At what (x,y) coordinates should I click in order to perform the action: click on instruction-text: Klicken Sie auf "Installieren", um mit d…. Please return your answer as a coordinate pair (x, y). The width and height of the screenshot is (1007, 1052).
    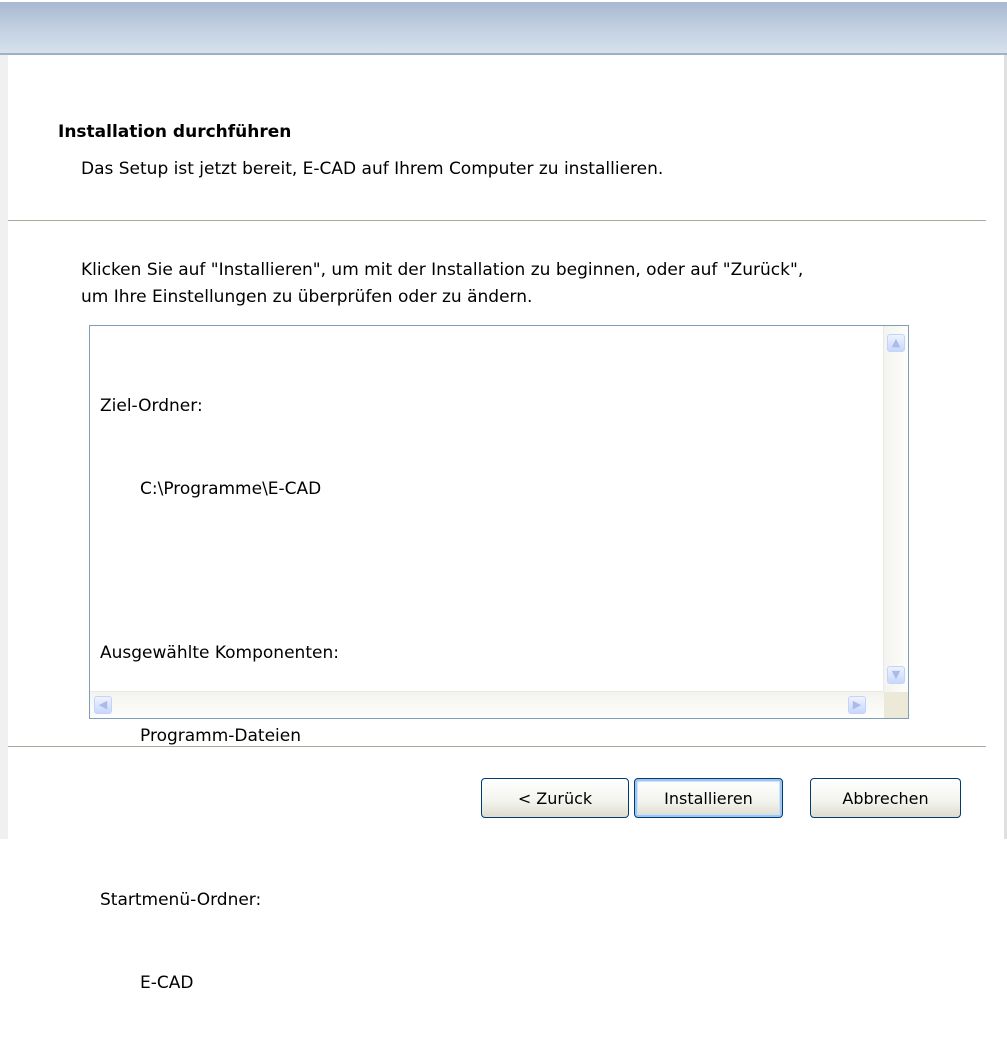
    Looking at the image, I should click on (521, 284).